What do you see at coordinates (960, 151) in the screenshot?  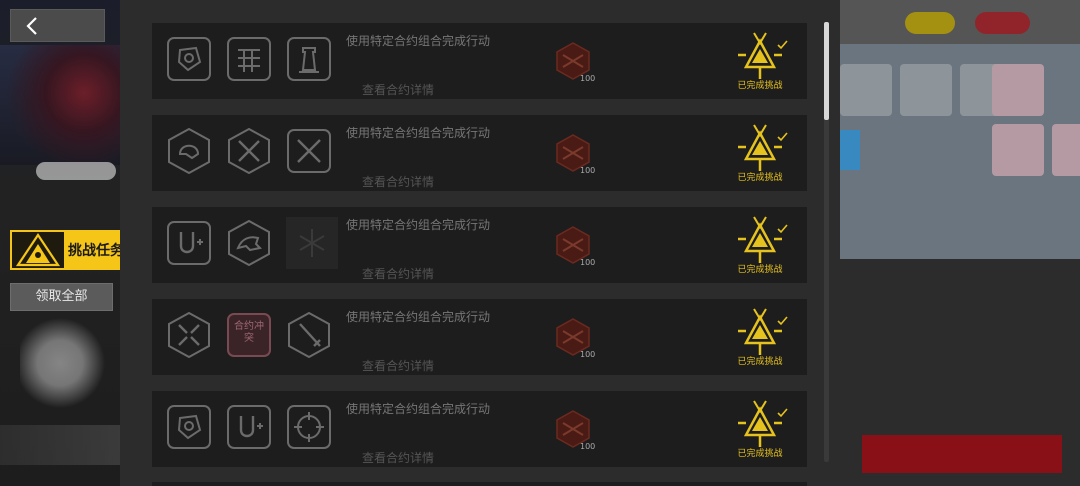 I see `background-panel` at bounding box center [960, 151].